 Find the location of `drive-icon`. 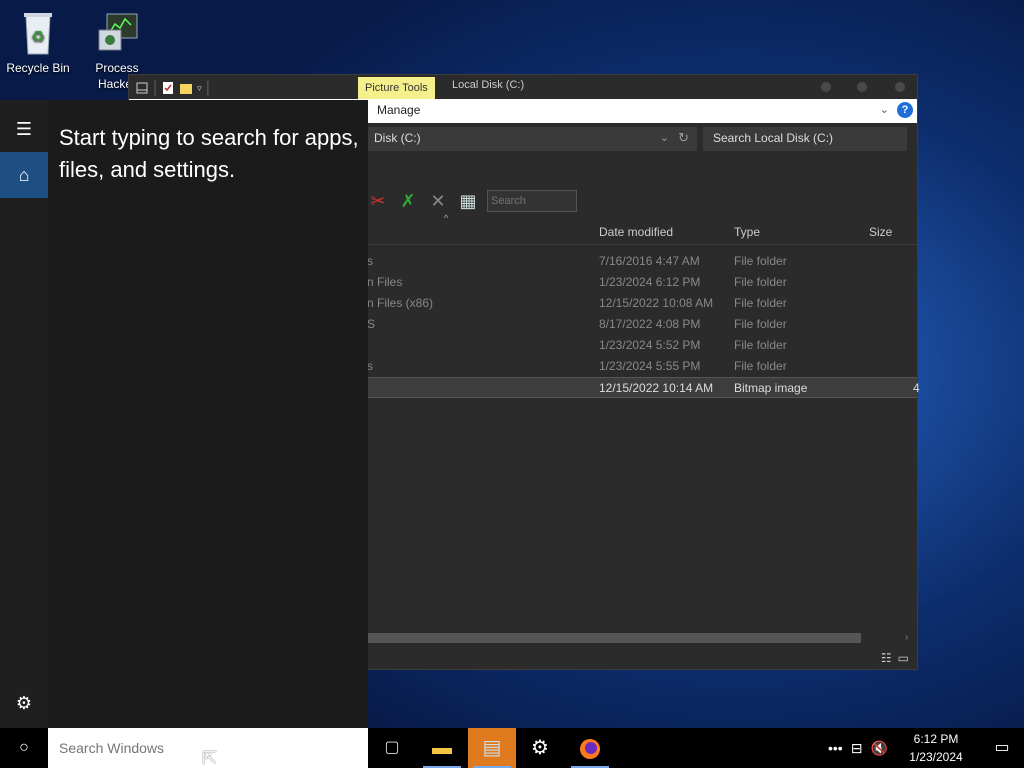

drive-icon is located at coordinates (142, 88).